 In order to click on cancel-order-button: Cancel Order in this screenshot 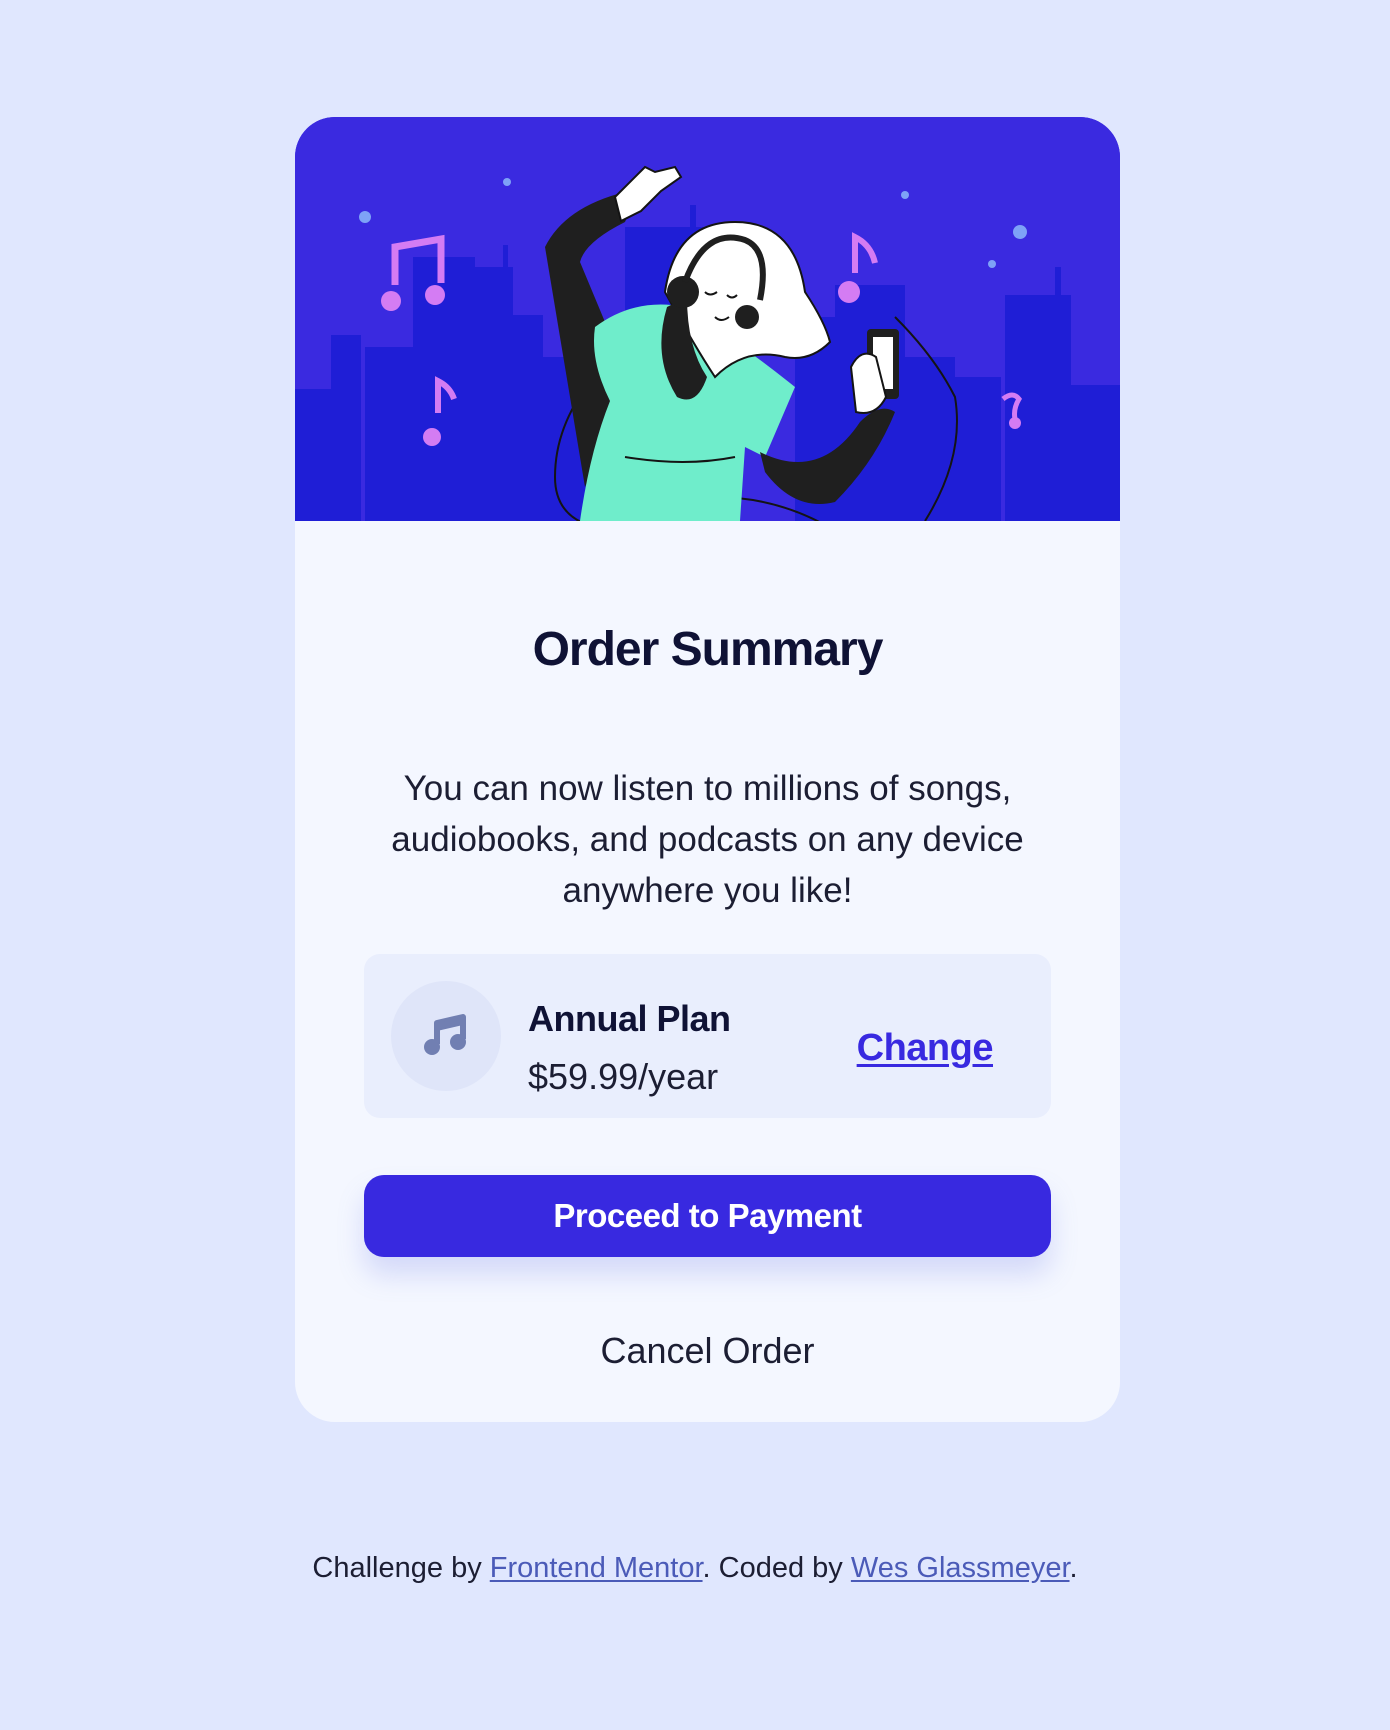, I will do `click(707, 1351)`.